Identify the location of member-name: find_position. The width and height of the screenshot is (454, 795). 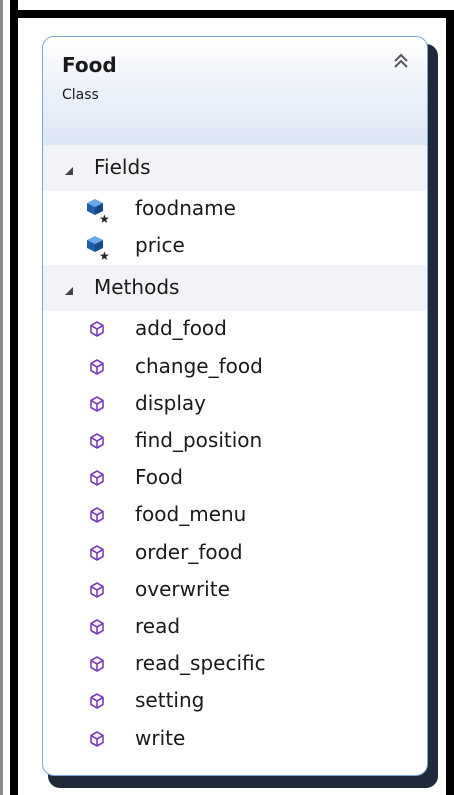
(199, 440).